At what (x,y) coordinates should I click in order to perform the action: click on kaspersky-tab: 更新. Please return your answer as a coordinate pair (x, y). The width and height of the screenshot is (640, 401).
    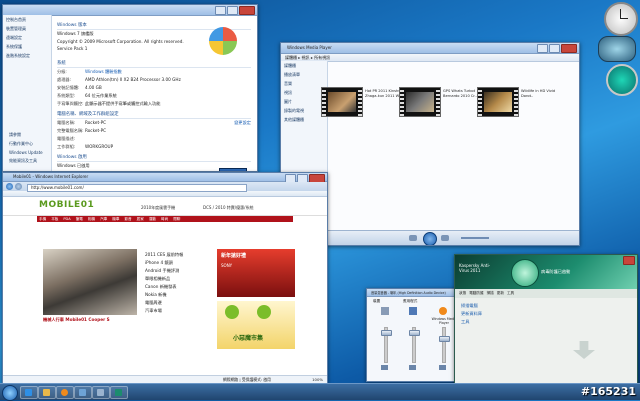
    Looking at the image, I should click on (500, 293).